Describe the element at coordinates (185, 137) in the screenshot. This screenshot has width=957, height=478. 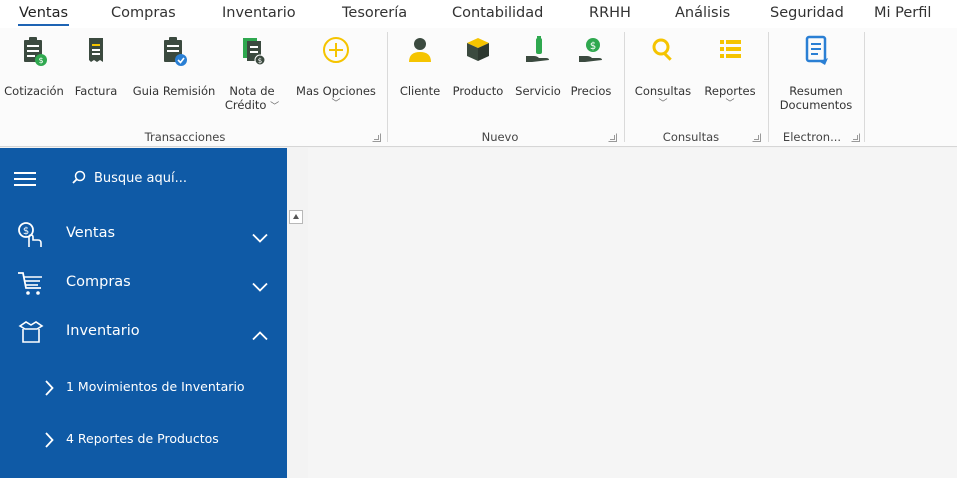
I see `group-transacciones-label: Transacciones` at that location.